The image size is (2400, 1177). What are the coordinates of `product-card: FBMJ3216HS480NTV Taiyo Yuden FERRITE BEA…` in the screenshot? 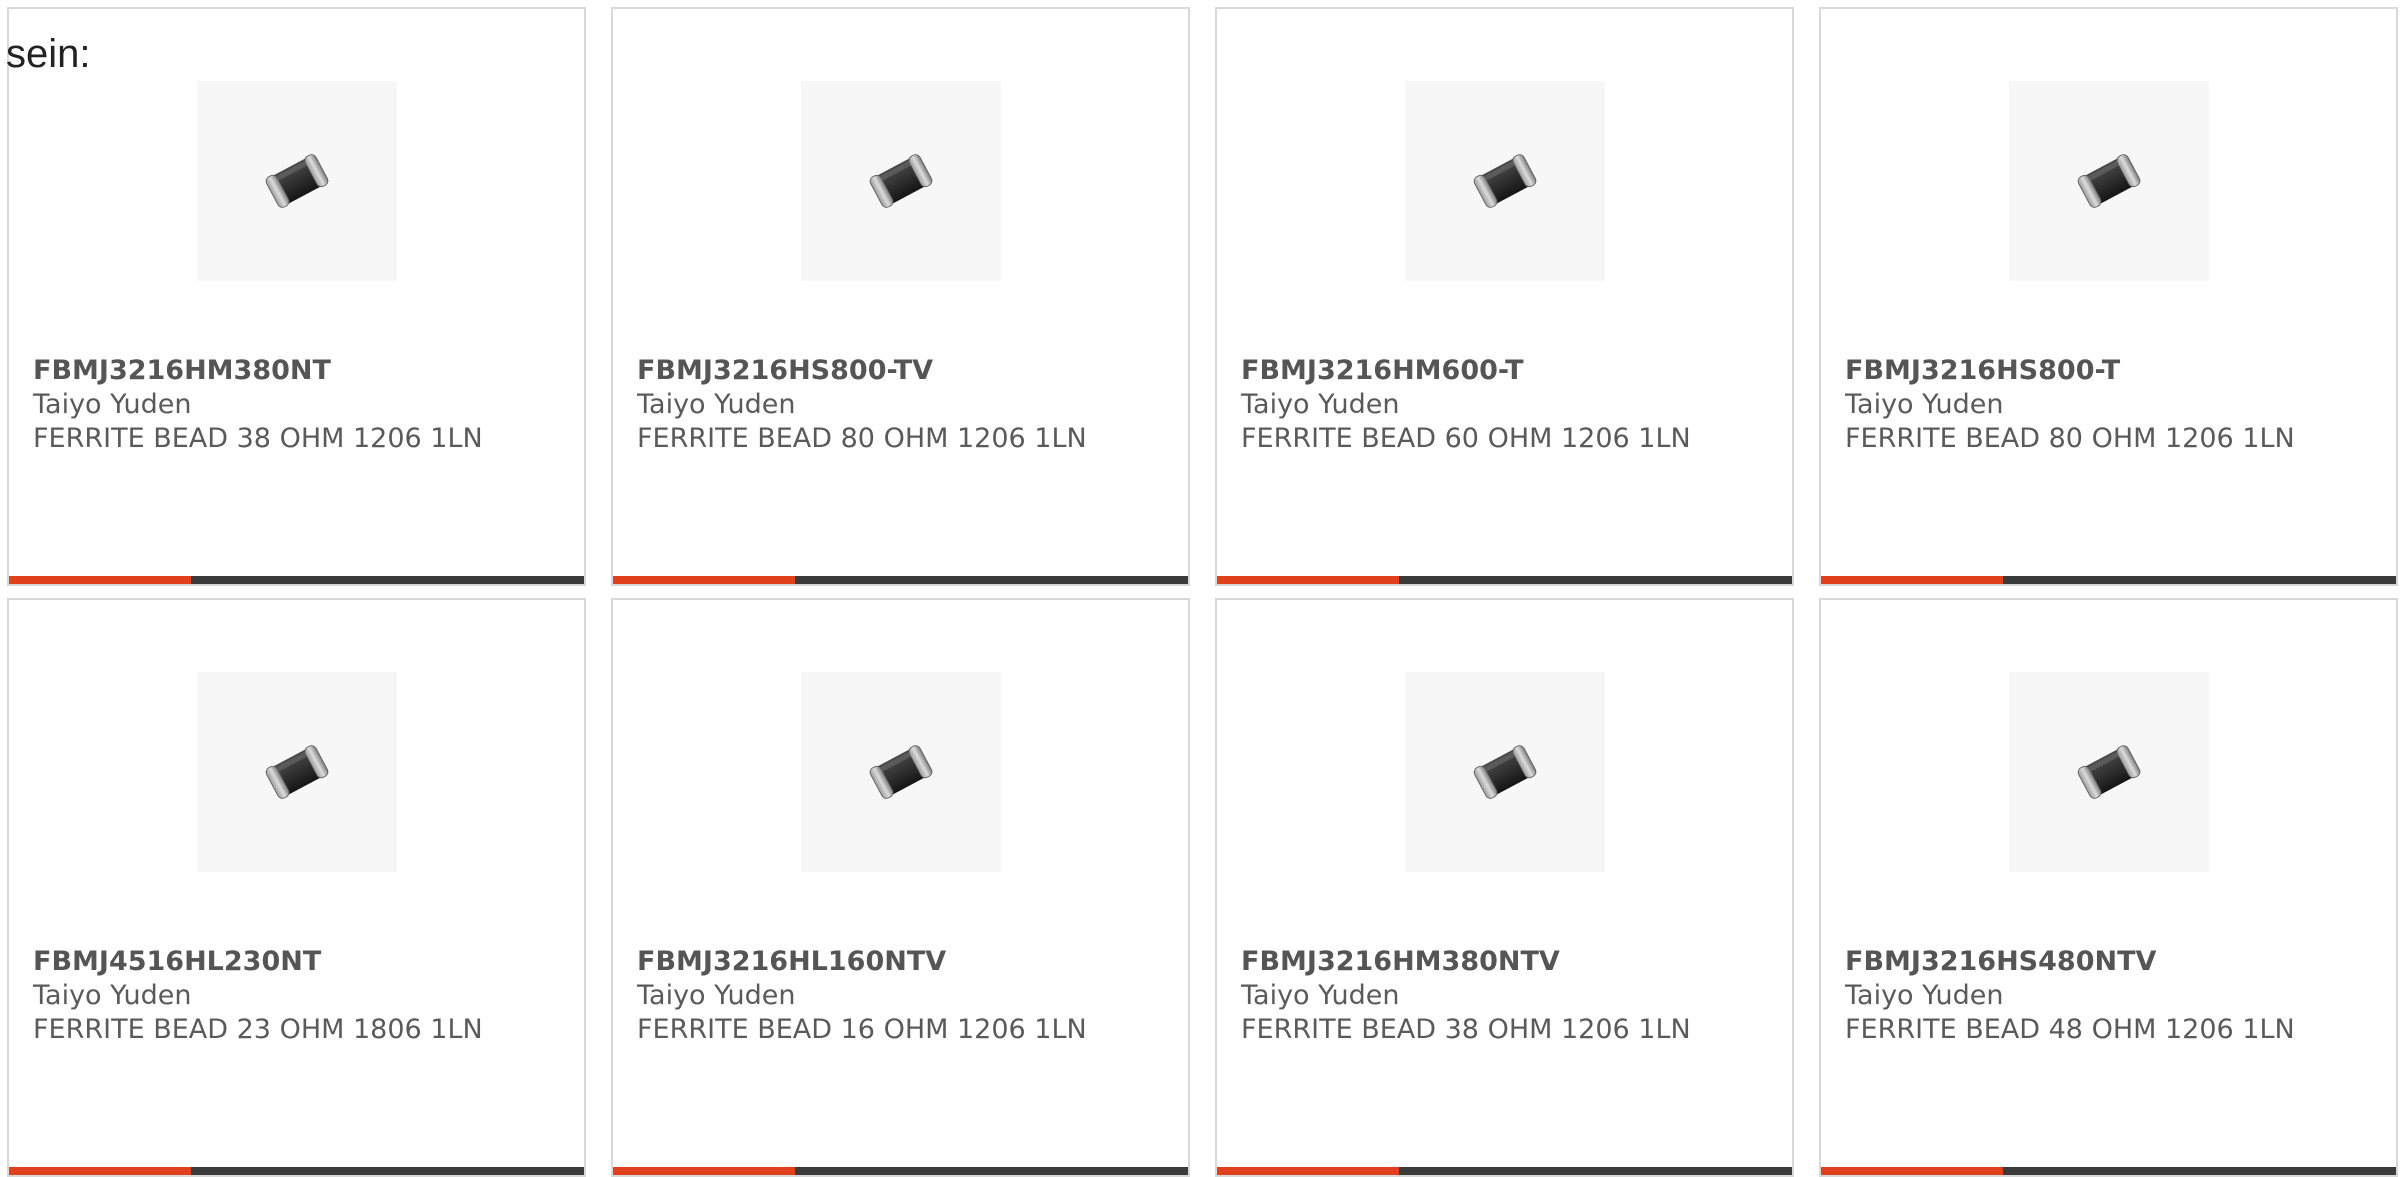 It's located at (2108, 887).